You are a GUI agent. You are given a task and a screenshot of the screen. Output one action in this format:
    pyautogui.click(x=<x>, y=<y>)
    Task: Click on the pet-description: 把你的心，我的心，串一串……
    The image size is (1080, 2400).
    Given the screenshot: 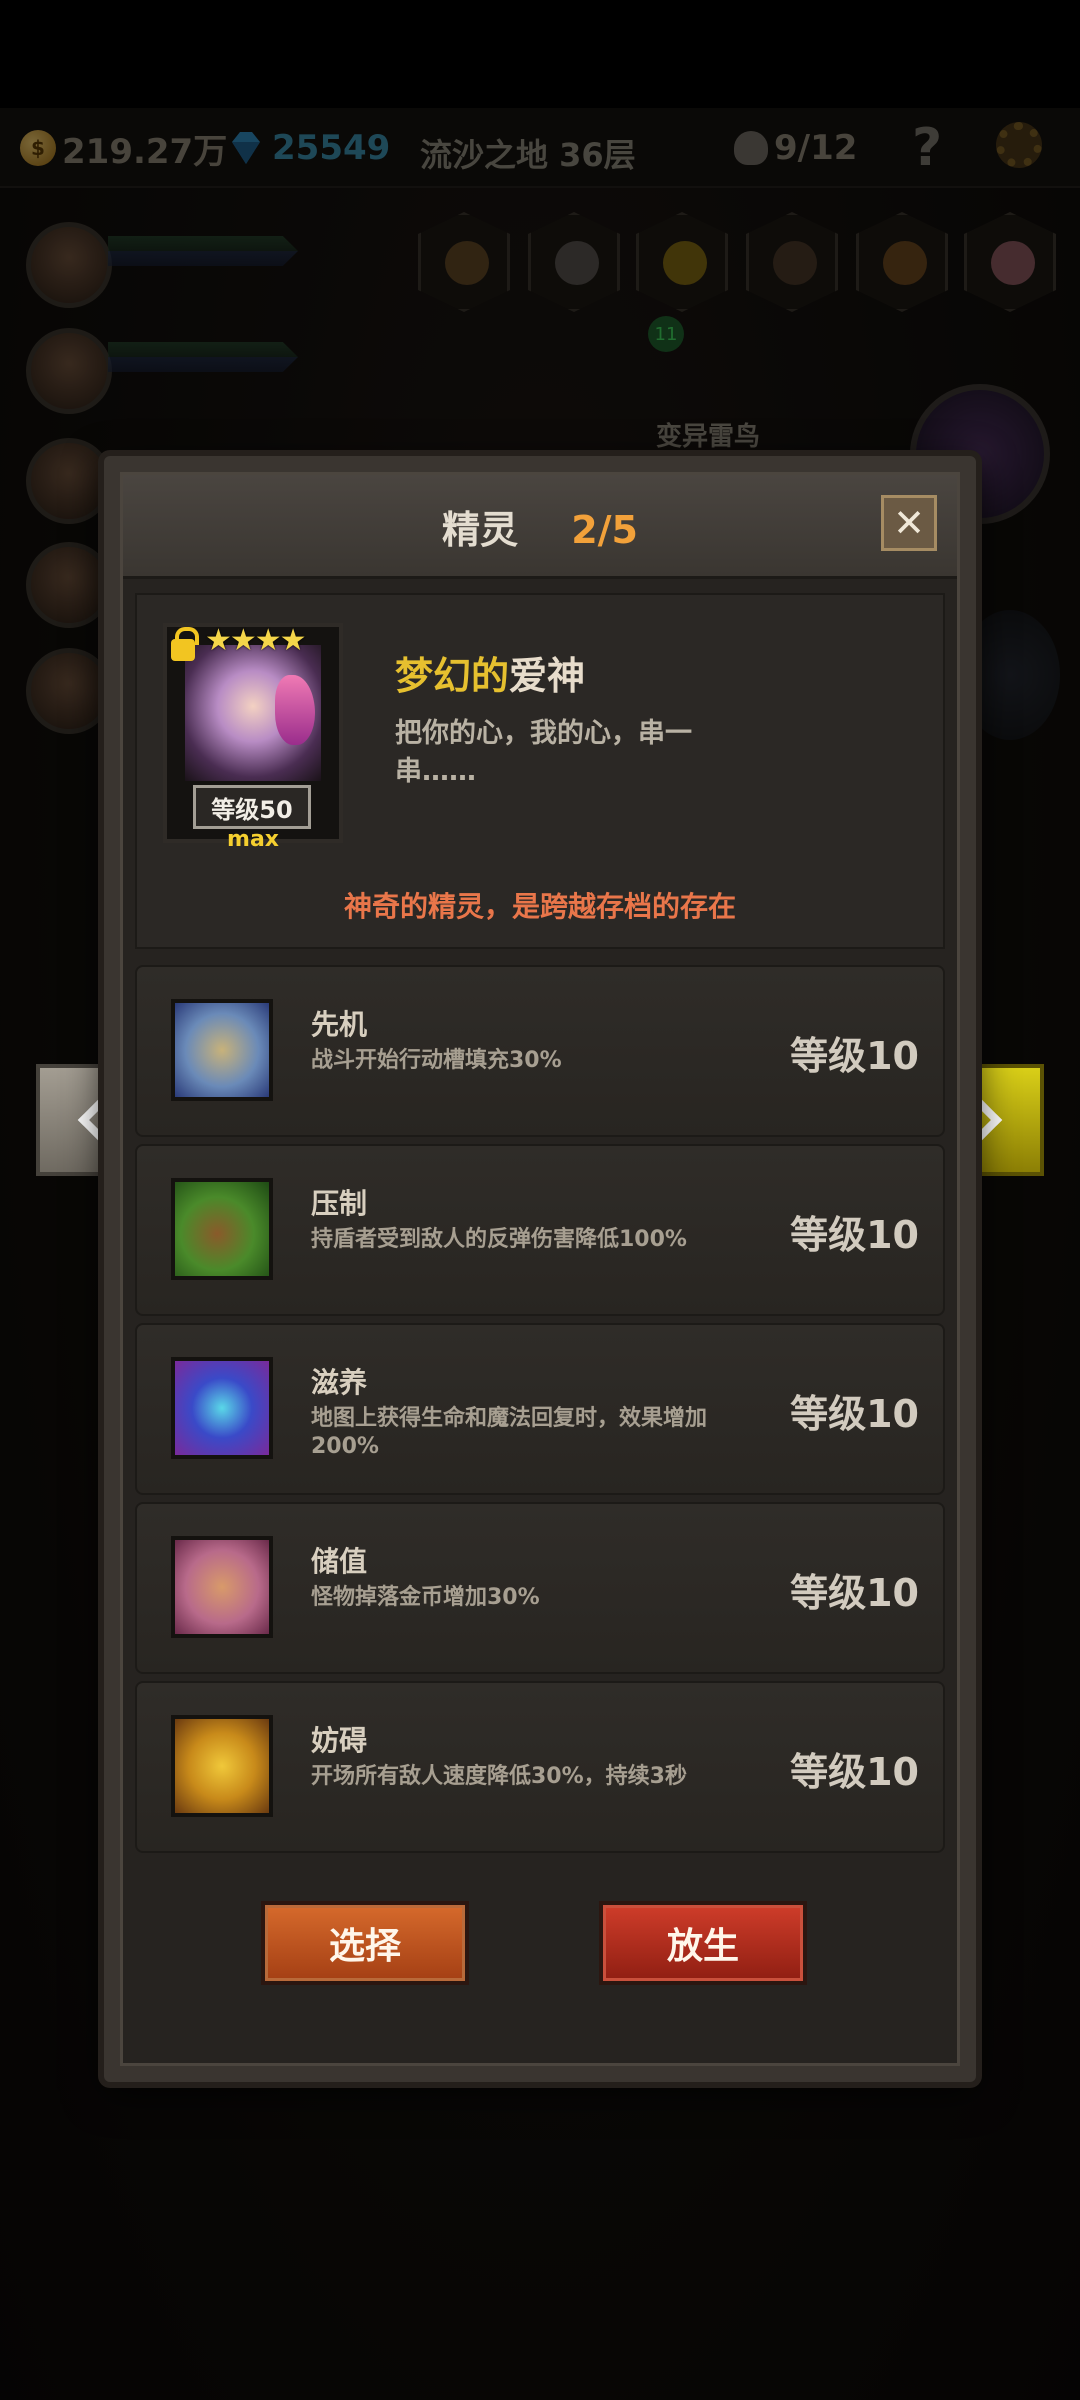 What is the action you would take?
    pyautogui.click(x=543, y=752)
    